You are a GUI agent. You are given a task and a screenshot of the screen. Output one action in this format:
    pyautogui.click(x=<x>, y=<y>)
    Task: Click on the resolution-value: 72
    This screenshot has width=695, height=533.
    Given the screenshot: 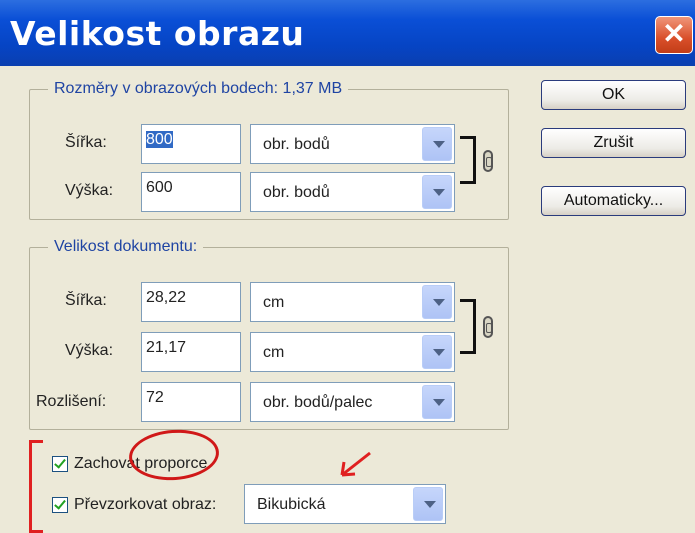 What is the action you would take?
    pyautogui.click(x=155, y=397)
    